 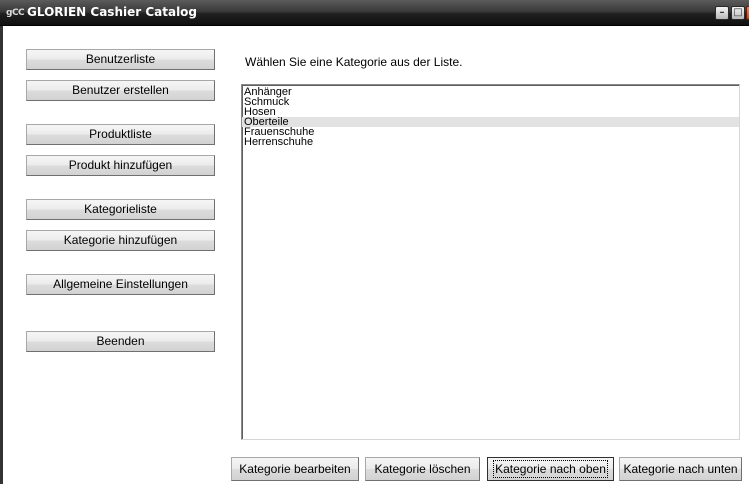 What do you see at coordinates (112, 12) in the screenshot?
I see `window-title: GLORIEN Cashier Catalog` at bounding box center [112, 12].